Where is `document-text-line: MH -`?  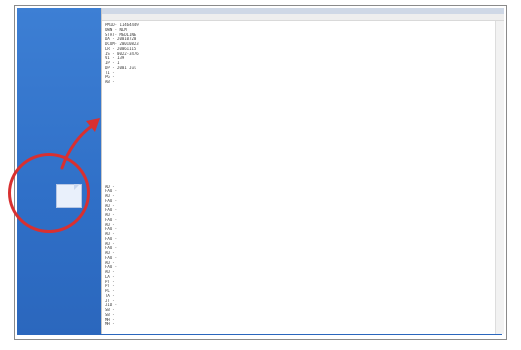
document-text-line: MH - is located at coordinates (110, 324).